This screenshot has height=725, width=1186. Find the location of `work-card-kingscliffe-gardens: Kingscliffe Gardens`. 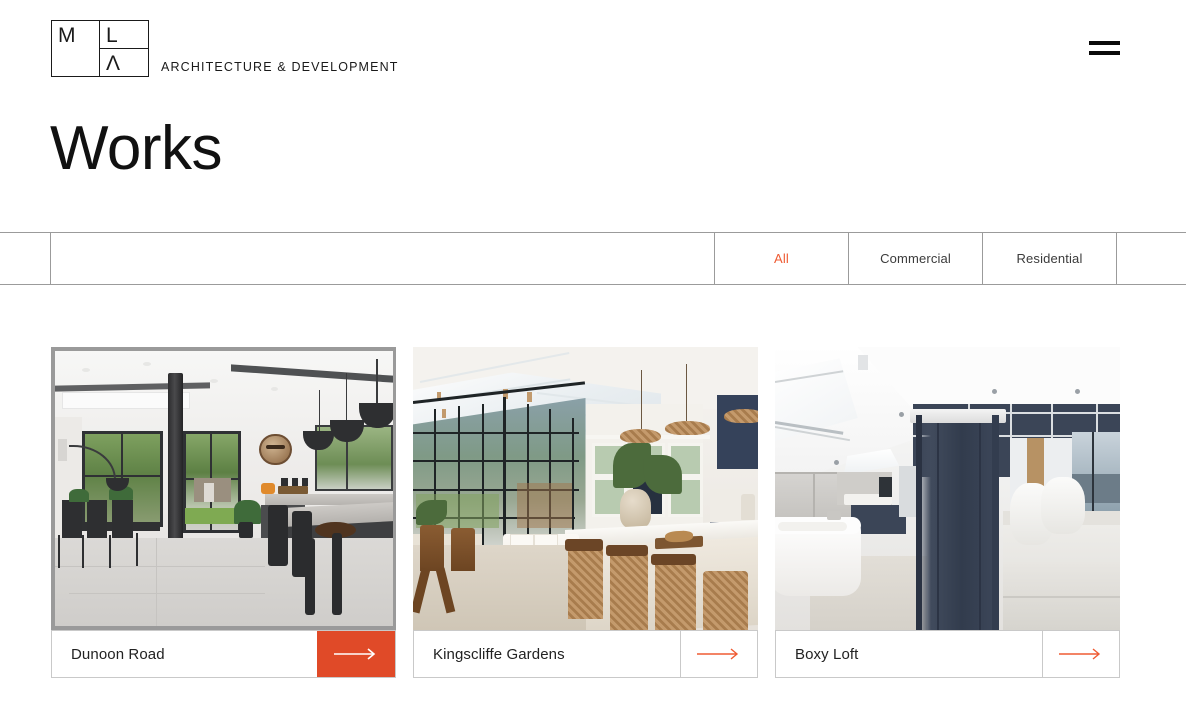

work-card-kingscliffe-gardens: Kingscliffe Gardens is located at coordinates (585, 512).